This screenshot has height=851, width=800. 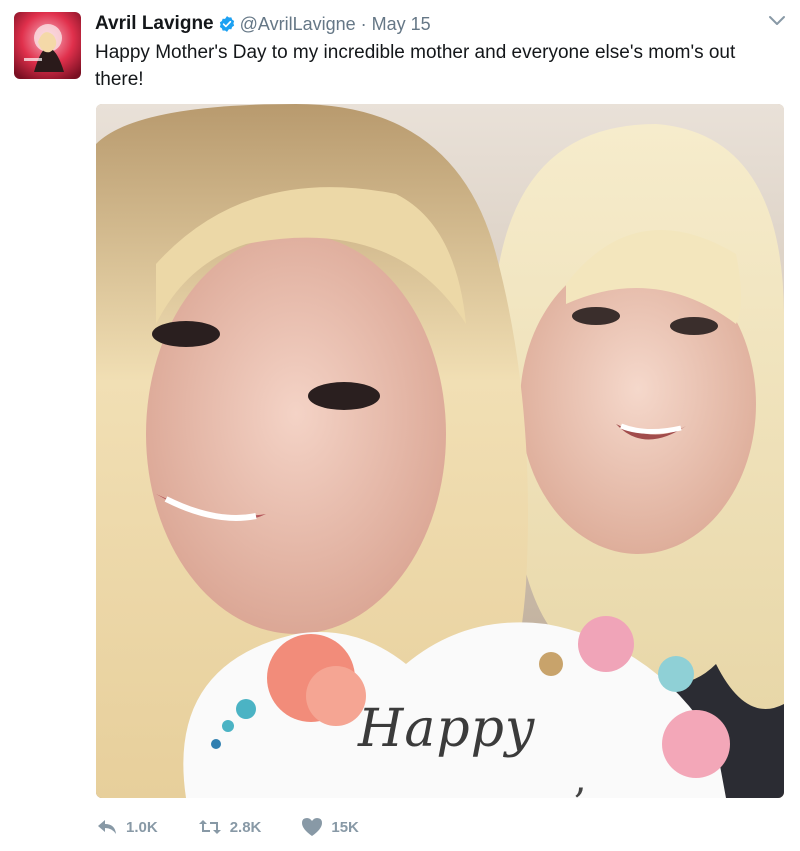 I want to click on heart-icon, so click(x=312, y=827).